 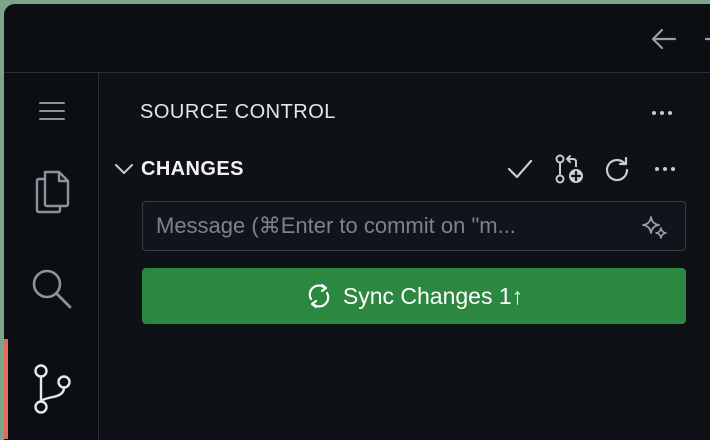 I want to click on explorer-button, so click(x=51, y=191).